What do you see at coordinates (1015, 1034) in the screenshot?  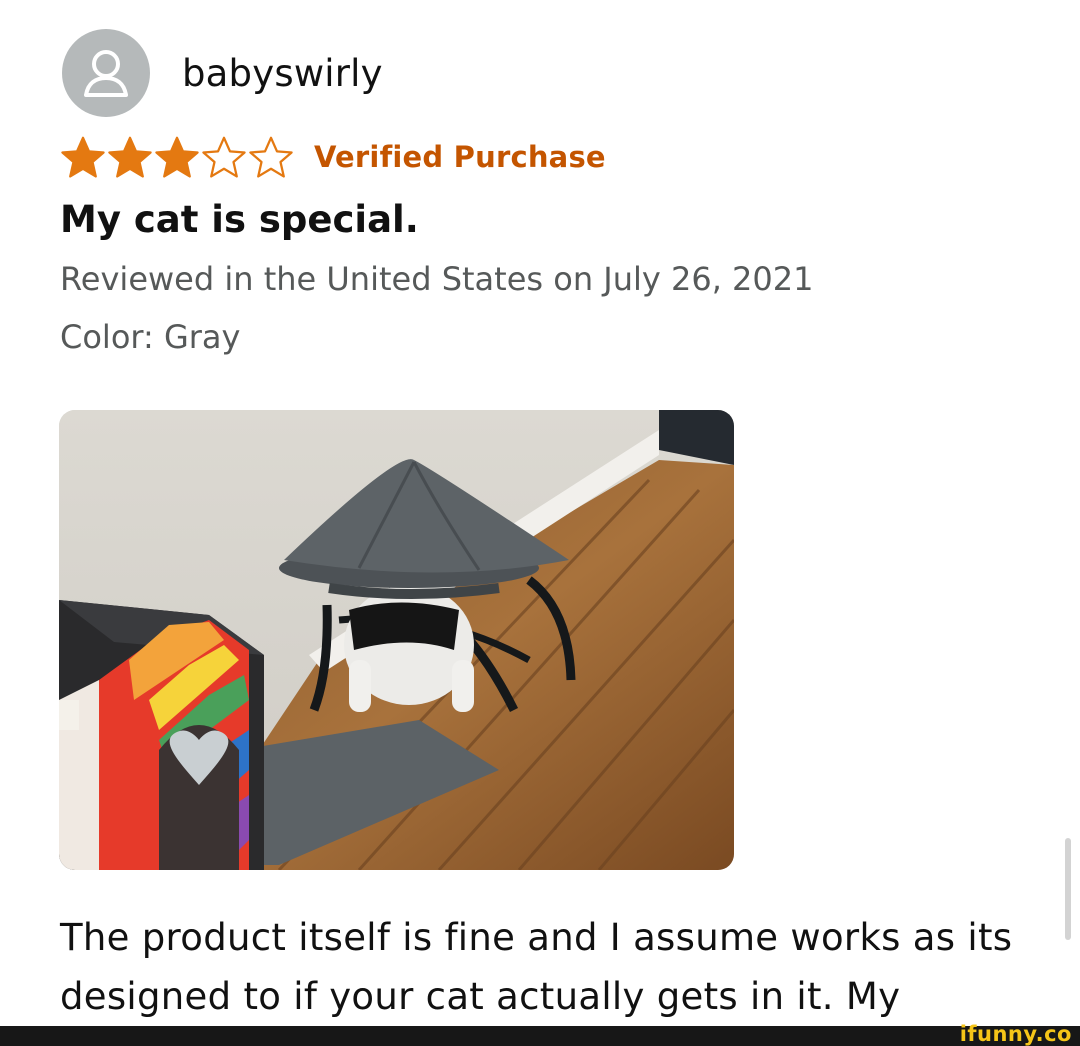 I see `watermark-logo: ifunny.co` at bounding box center [1015, 1034].